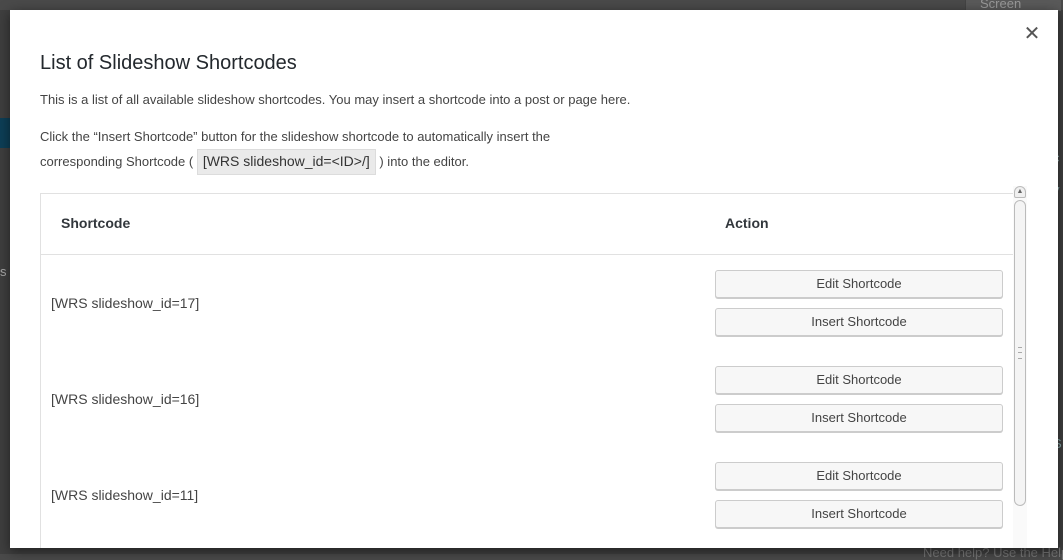 Image resolution: width=1063 pixels, height=560 pixels. I want to click on background-menu-highlight, so click(5, 133).